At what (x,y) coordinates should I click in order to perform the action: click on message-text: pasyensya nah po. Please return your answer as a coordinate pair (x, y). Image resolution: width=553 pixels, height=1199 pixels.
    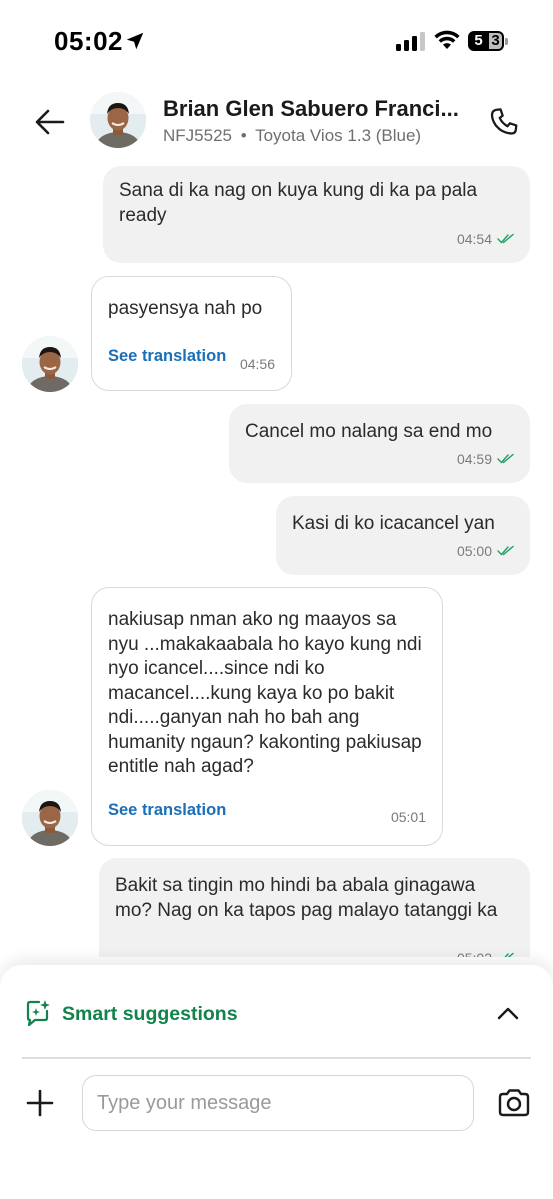
    Looking at the image, I should click on (185, 308).